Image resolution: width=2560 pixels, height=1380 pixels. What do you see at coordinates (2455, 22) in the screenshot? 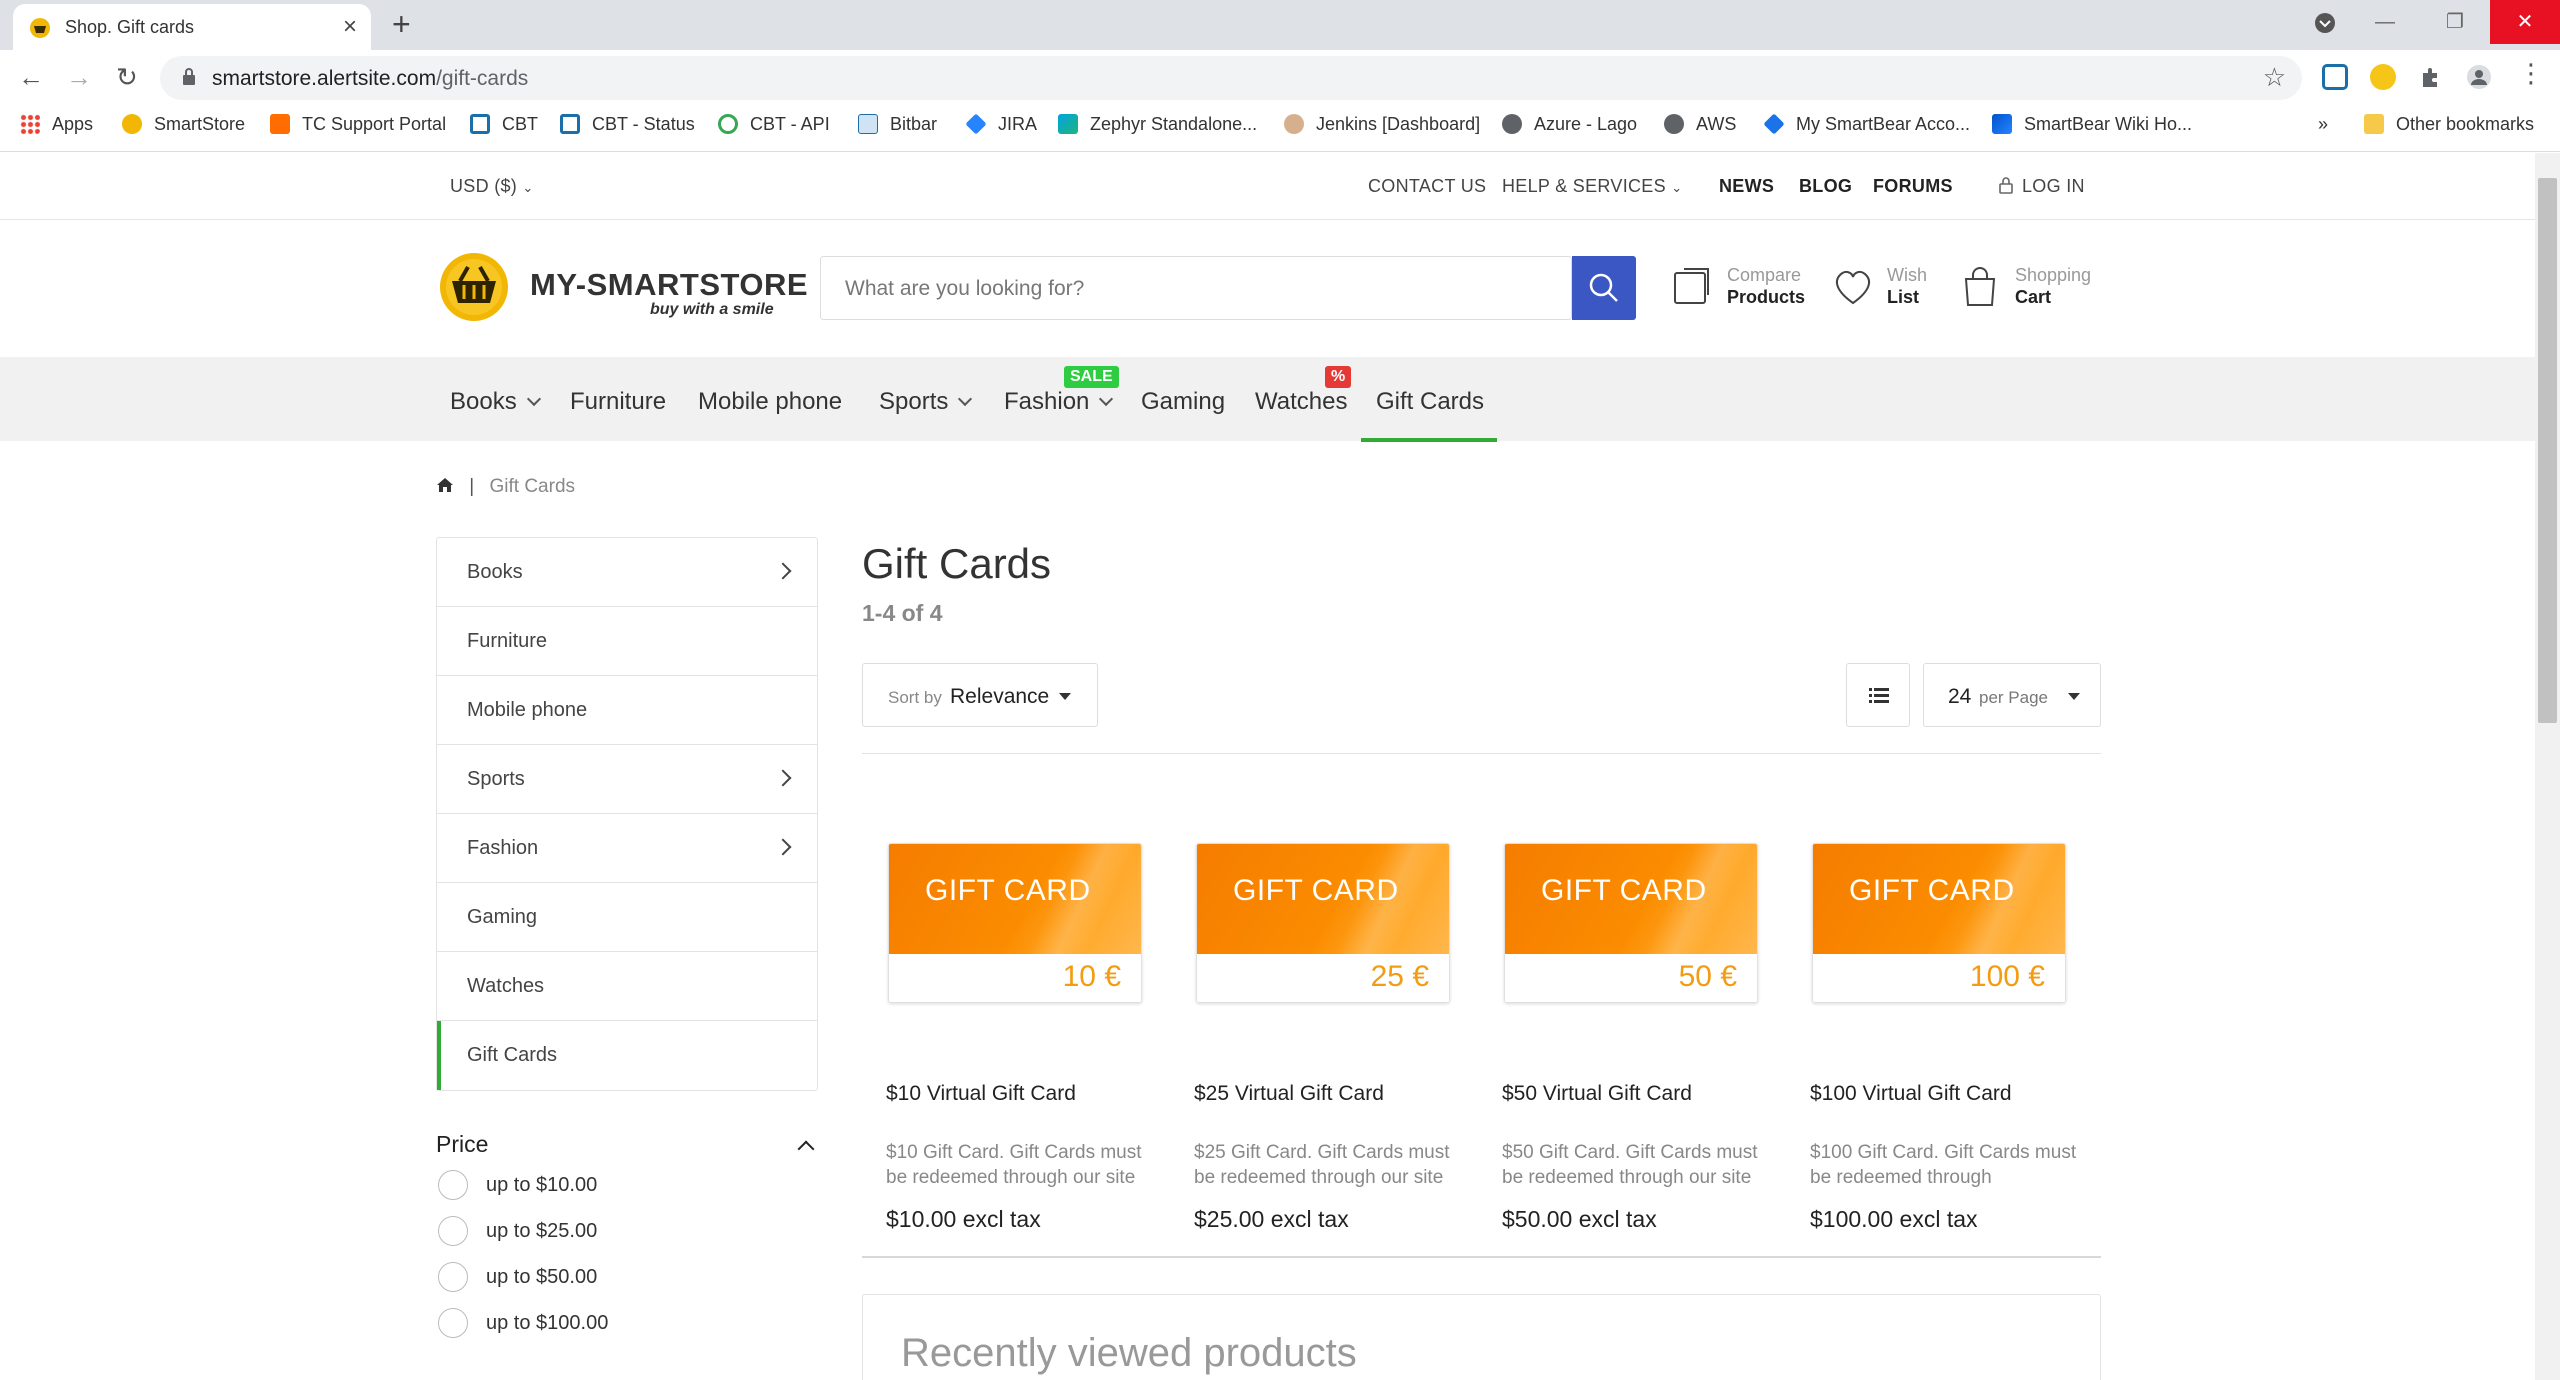
I see `restore-icon: ❐` at bounding box center [2455, 22].